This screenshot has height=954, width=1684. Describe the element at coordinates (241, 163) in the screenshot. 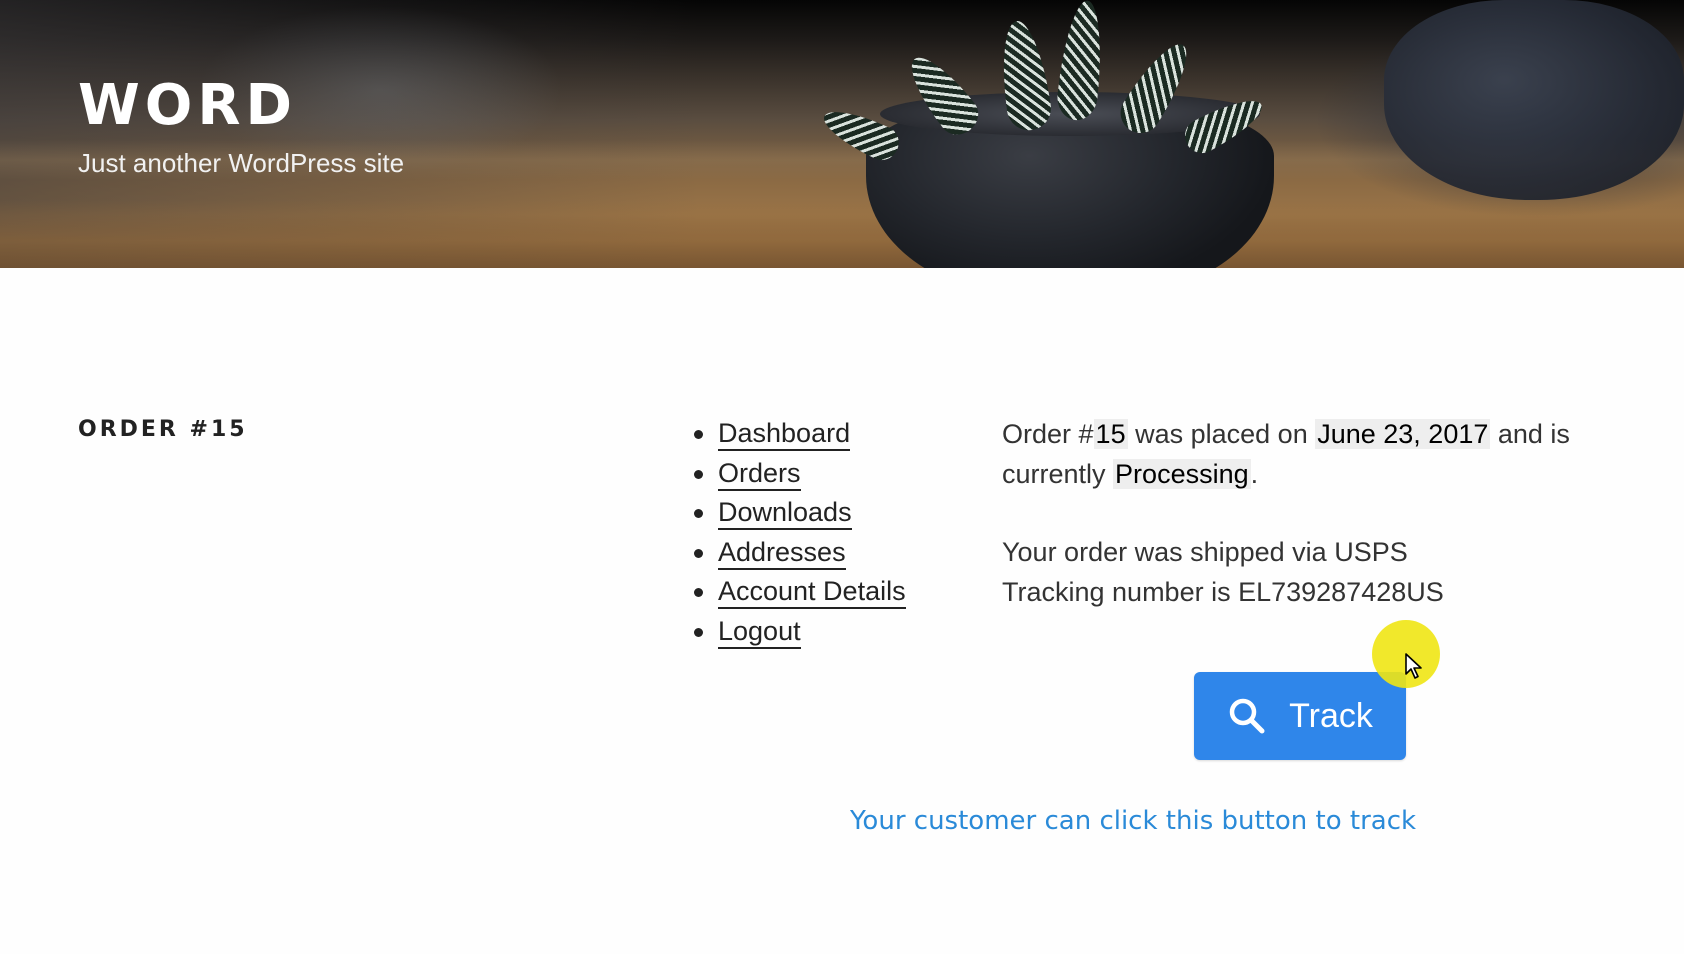

I see `site-description: Just another WordPress site` at that location.